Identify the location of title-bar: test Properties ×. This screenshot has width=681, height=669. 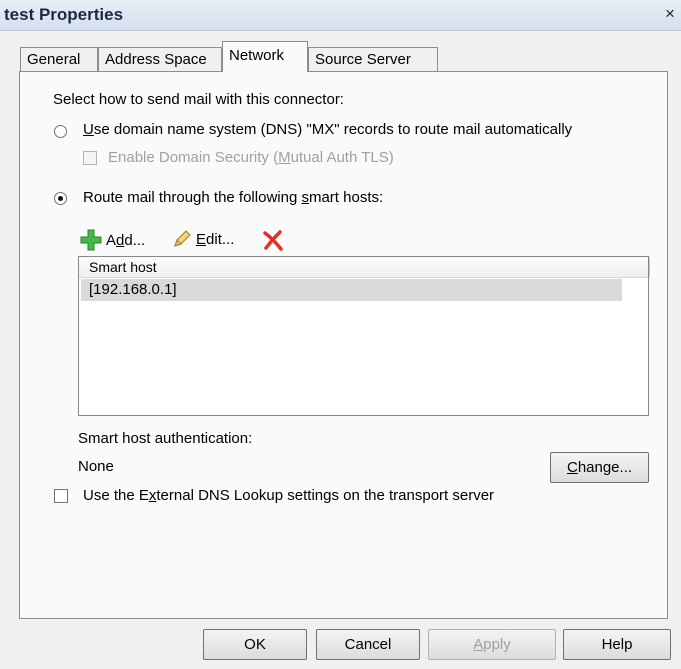
(340, 15).